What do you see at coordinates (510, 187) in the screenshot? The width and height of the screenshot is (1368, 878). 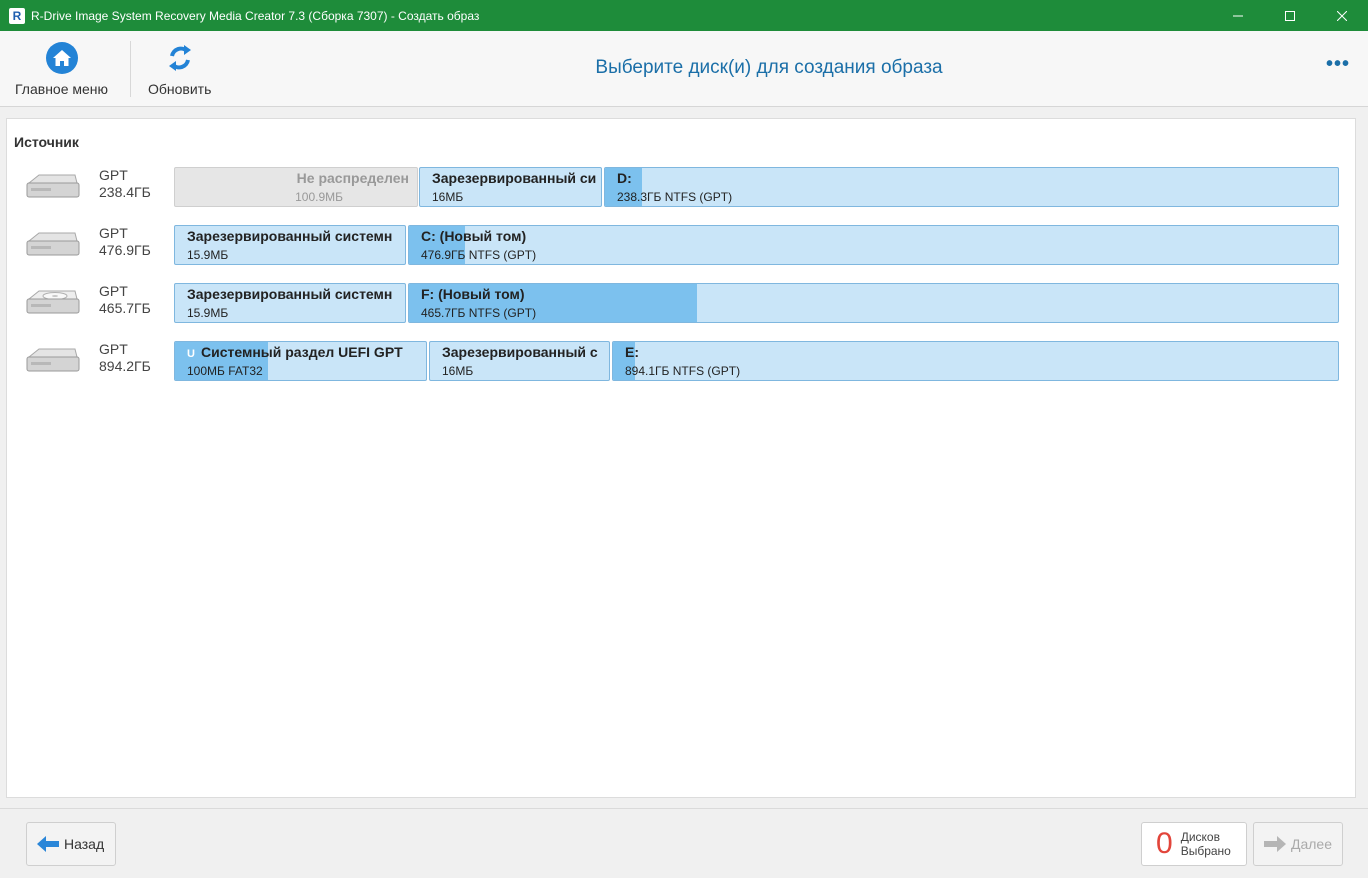 I see `partition: Зарезервированный си 16МБ` at bounding box center [510, 187].